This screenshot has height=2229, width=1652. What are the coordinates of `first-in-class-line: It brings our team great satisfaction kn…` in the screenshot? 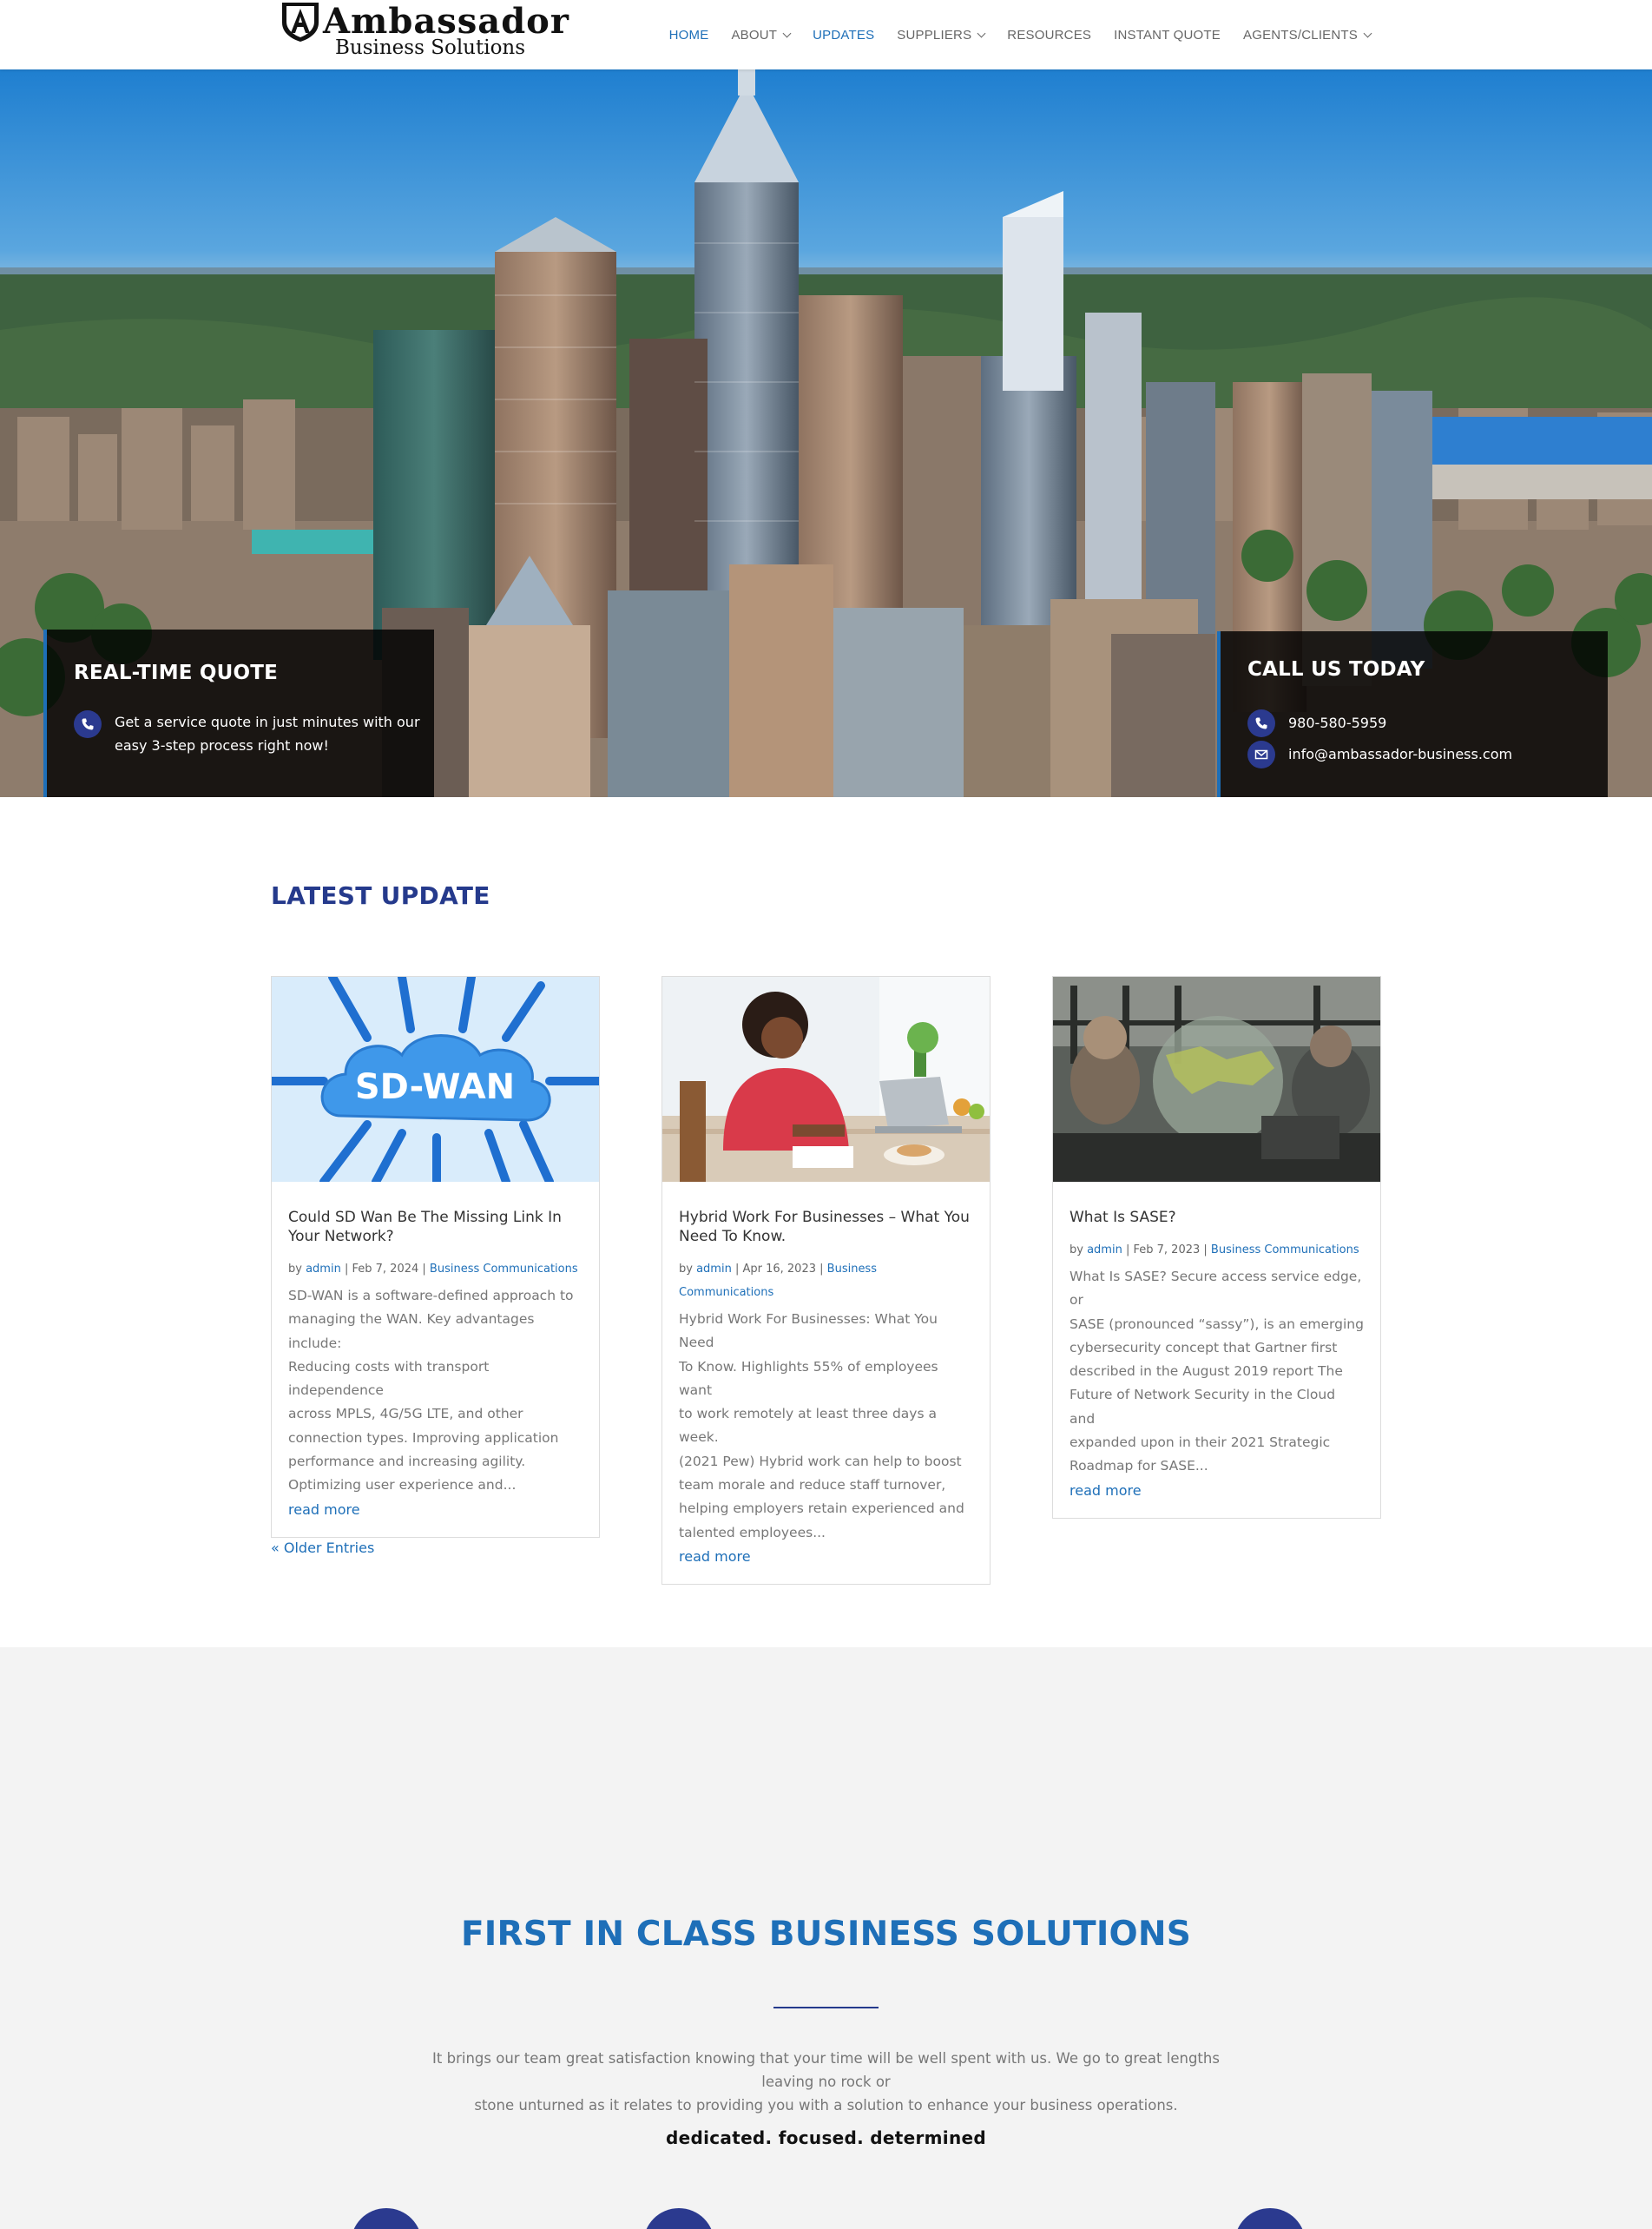 It's located at (826, 2070).